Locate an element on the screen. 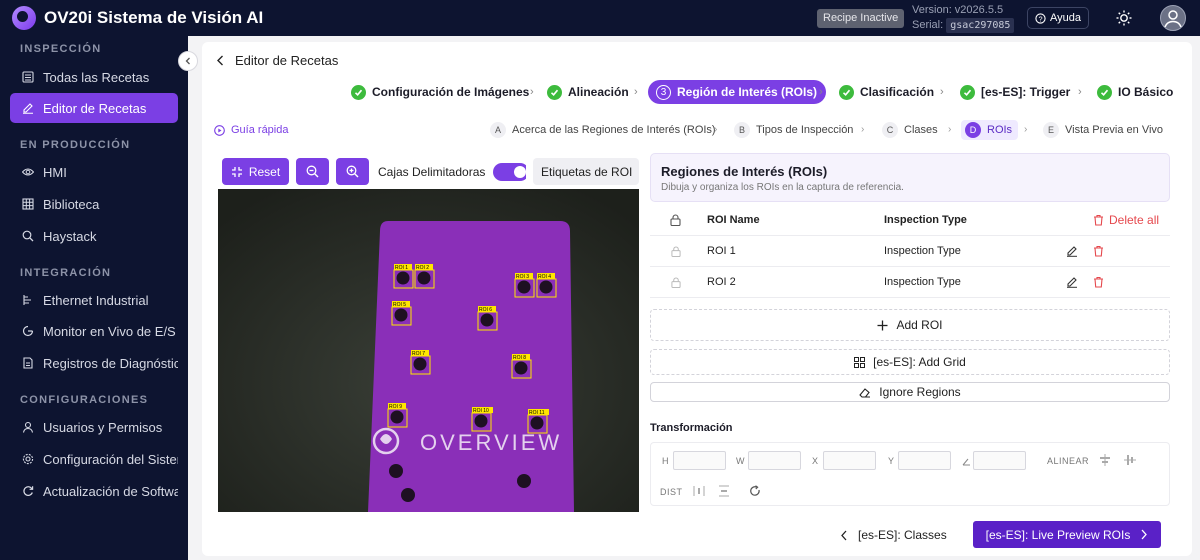 The width and height of the screenshot is (1200, 560). sidebar-item-label: Configuración del Sistema is located at coordinates (110, 459).